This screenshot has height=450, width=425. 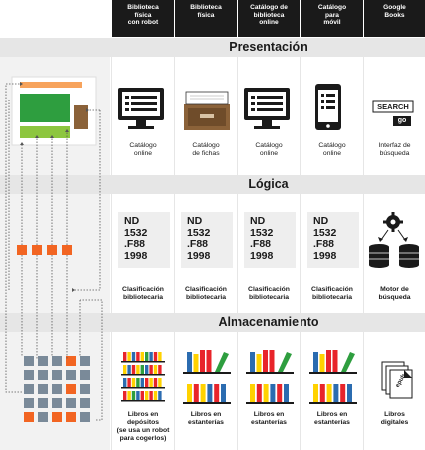 I want to click on bookshelf-physical, so click(x=207, y=377).